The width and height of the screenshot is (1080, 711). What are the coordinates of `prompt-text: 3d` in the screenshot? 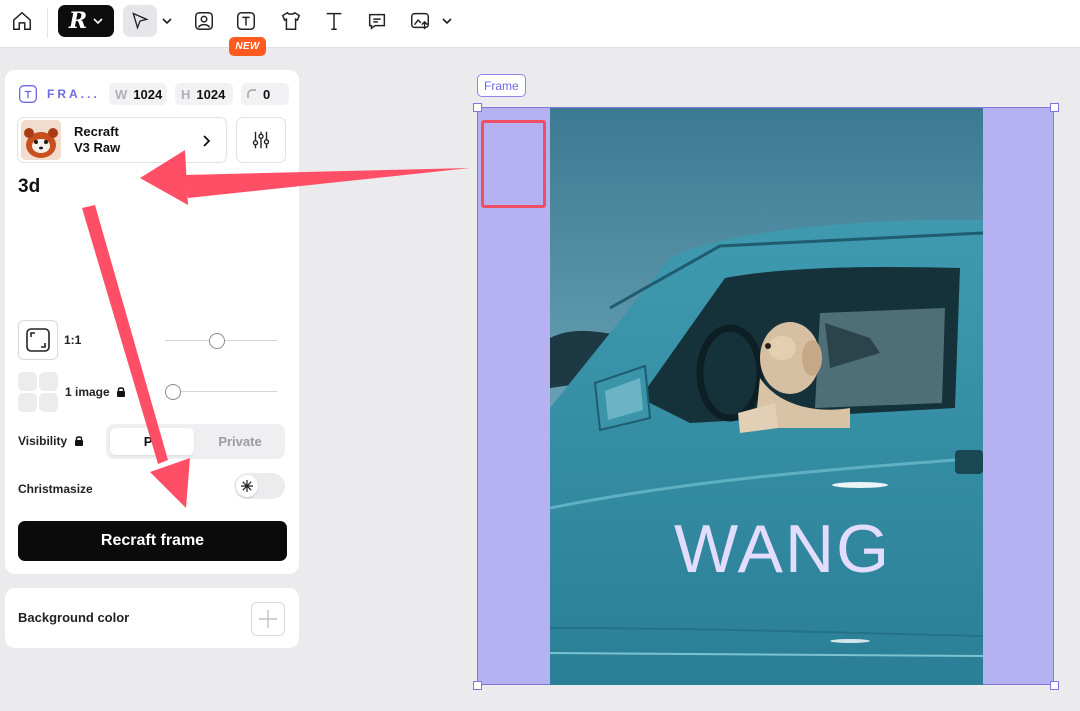 It's located at (29, 187).